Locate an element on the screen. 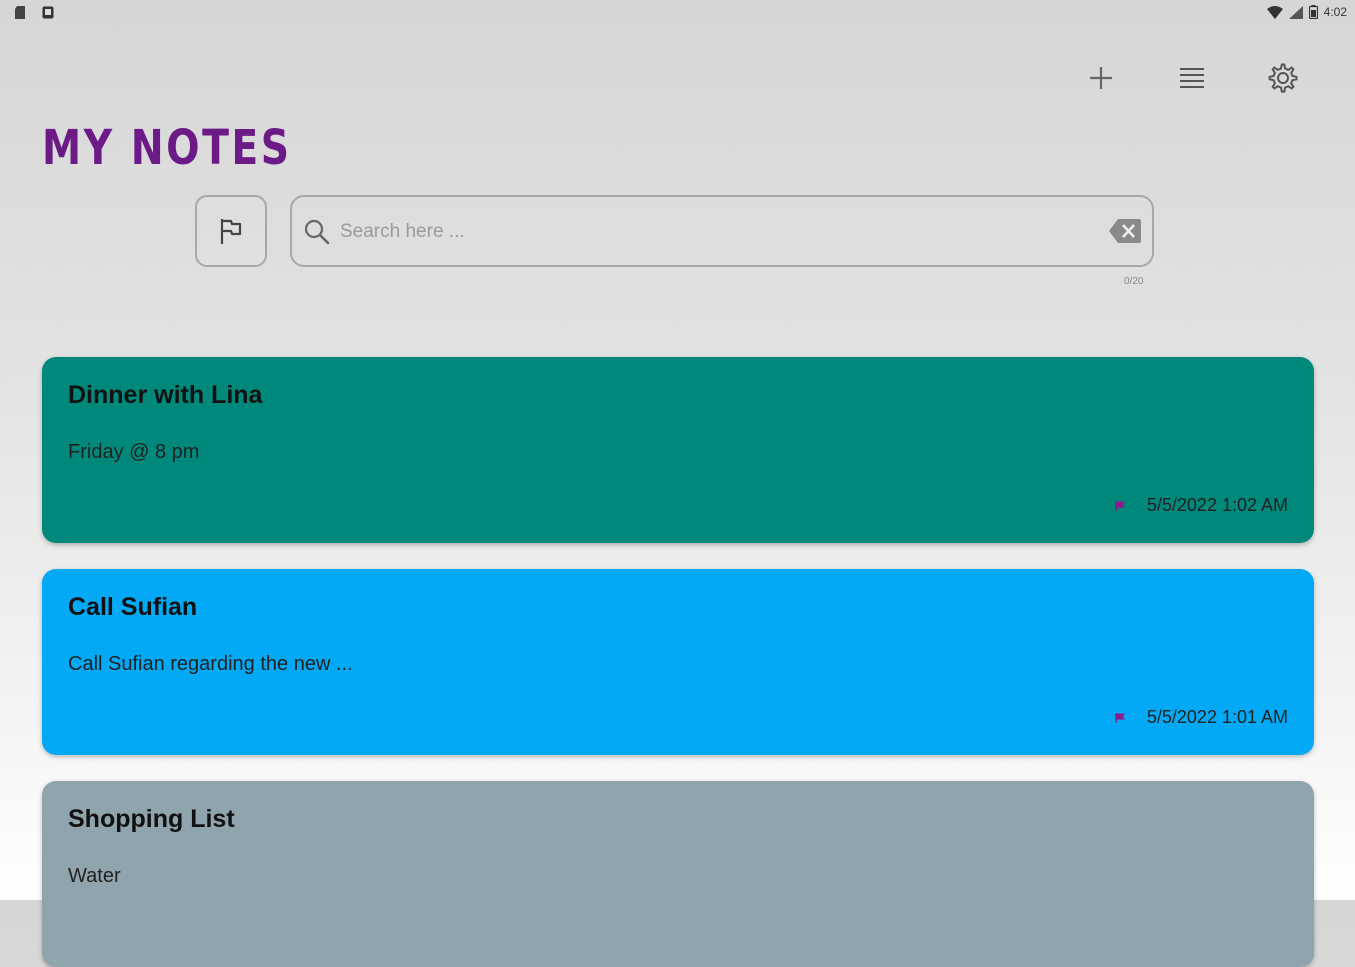 This screenshot has width=1355, height=967. search-input is located at coordinates (720, 232).